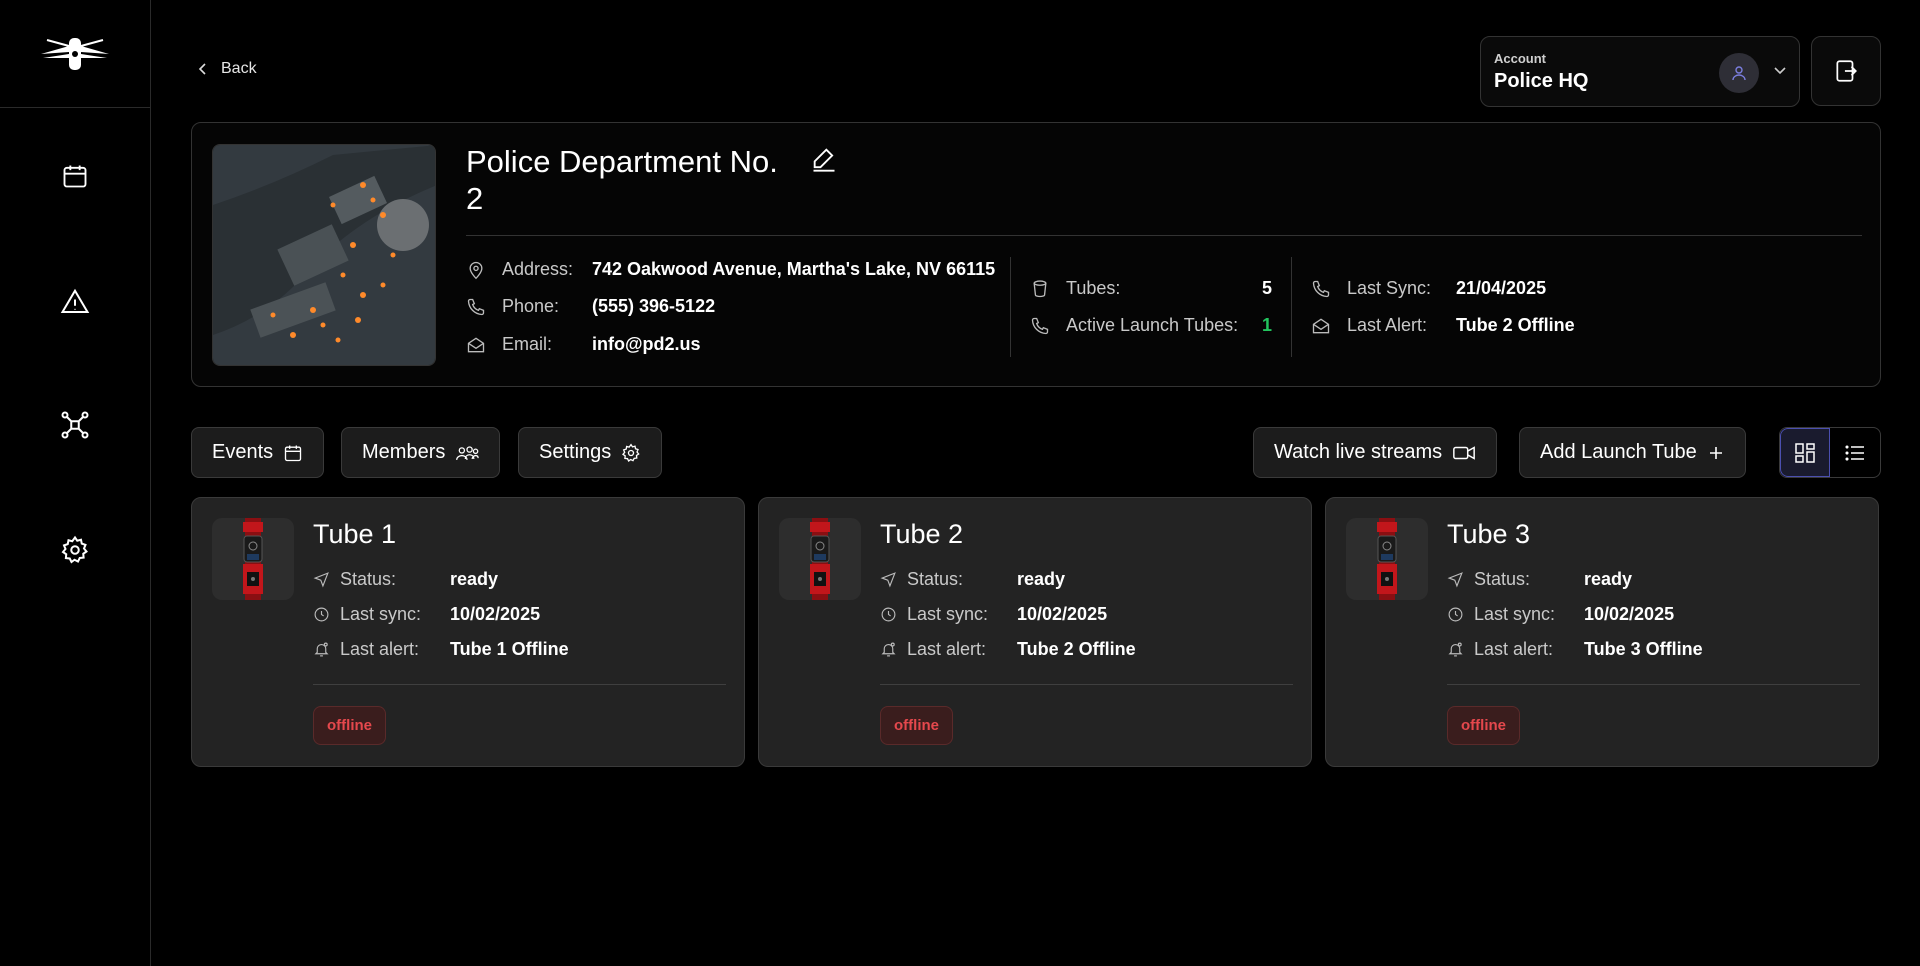  Describe the element at coordinates (355, 534) in the screenshot. I see `tube-name: Tube 1` at that location.